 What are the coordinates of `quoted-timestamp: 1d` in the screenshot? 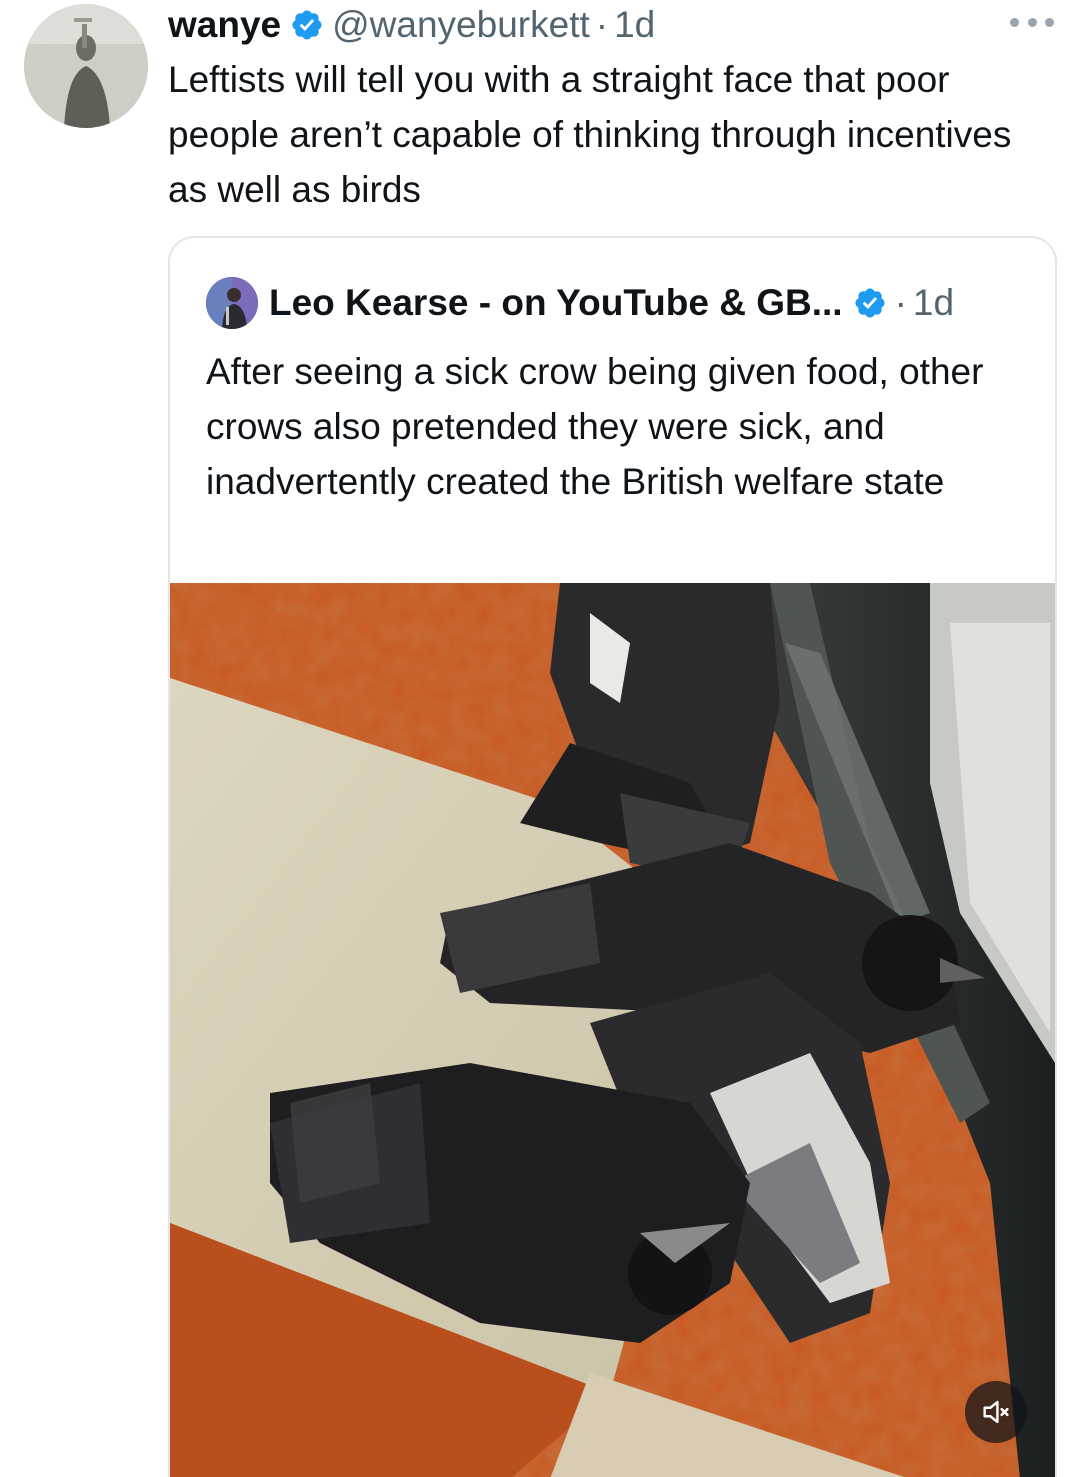 It's located at (933, 303).